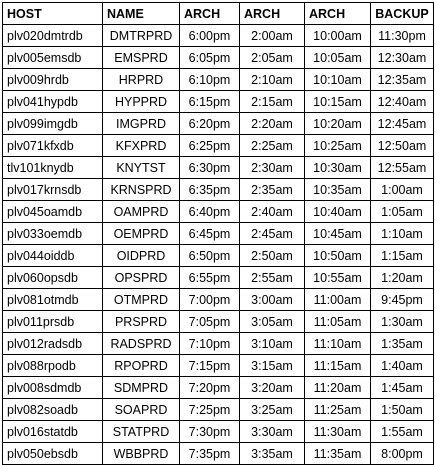 The image size is (435, 465). Describe the element at coordinates (402, 255) in the screenshot. I see `backup-cell: 1:15am` at that location.